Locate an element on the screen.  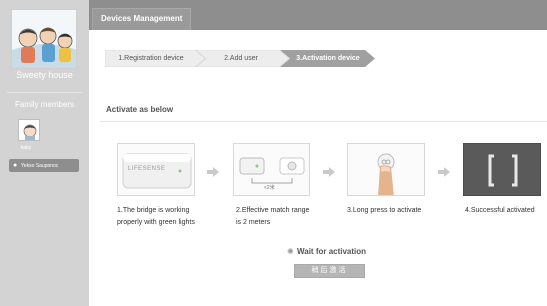
caption-step-1-line2: properly with green lights is located at coordinates (156, 222).